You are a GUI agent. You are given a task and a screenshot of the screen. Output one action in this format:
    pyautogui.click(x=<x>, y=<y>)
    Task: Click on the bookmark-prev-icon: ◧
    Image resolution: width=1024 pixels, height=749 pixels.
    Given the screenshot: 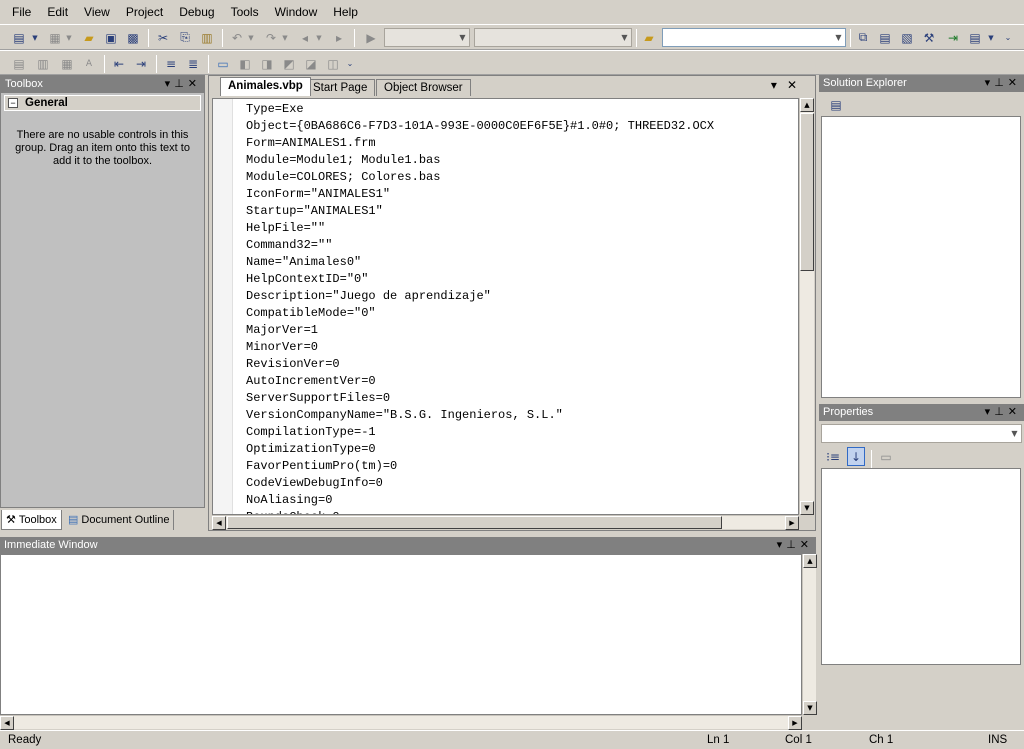 What is the action you would take?
    pyautogui.click(x=245, y=63)
    